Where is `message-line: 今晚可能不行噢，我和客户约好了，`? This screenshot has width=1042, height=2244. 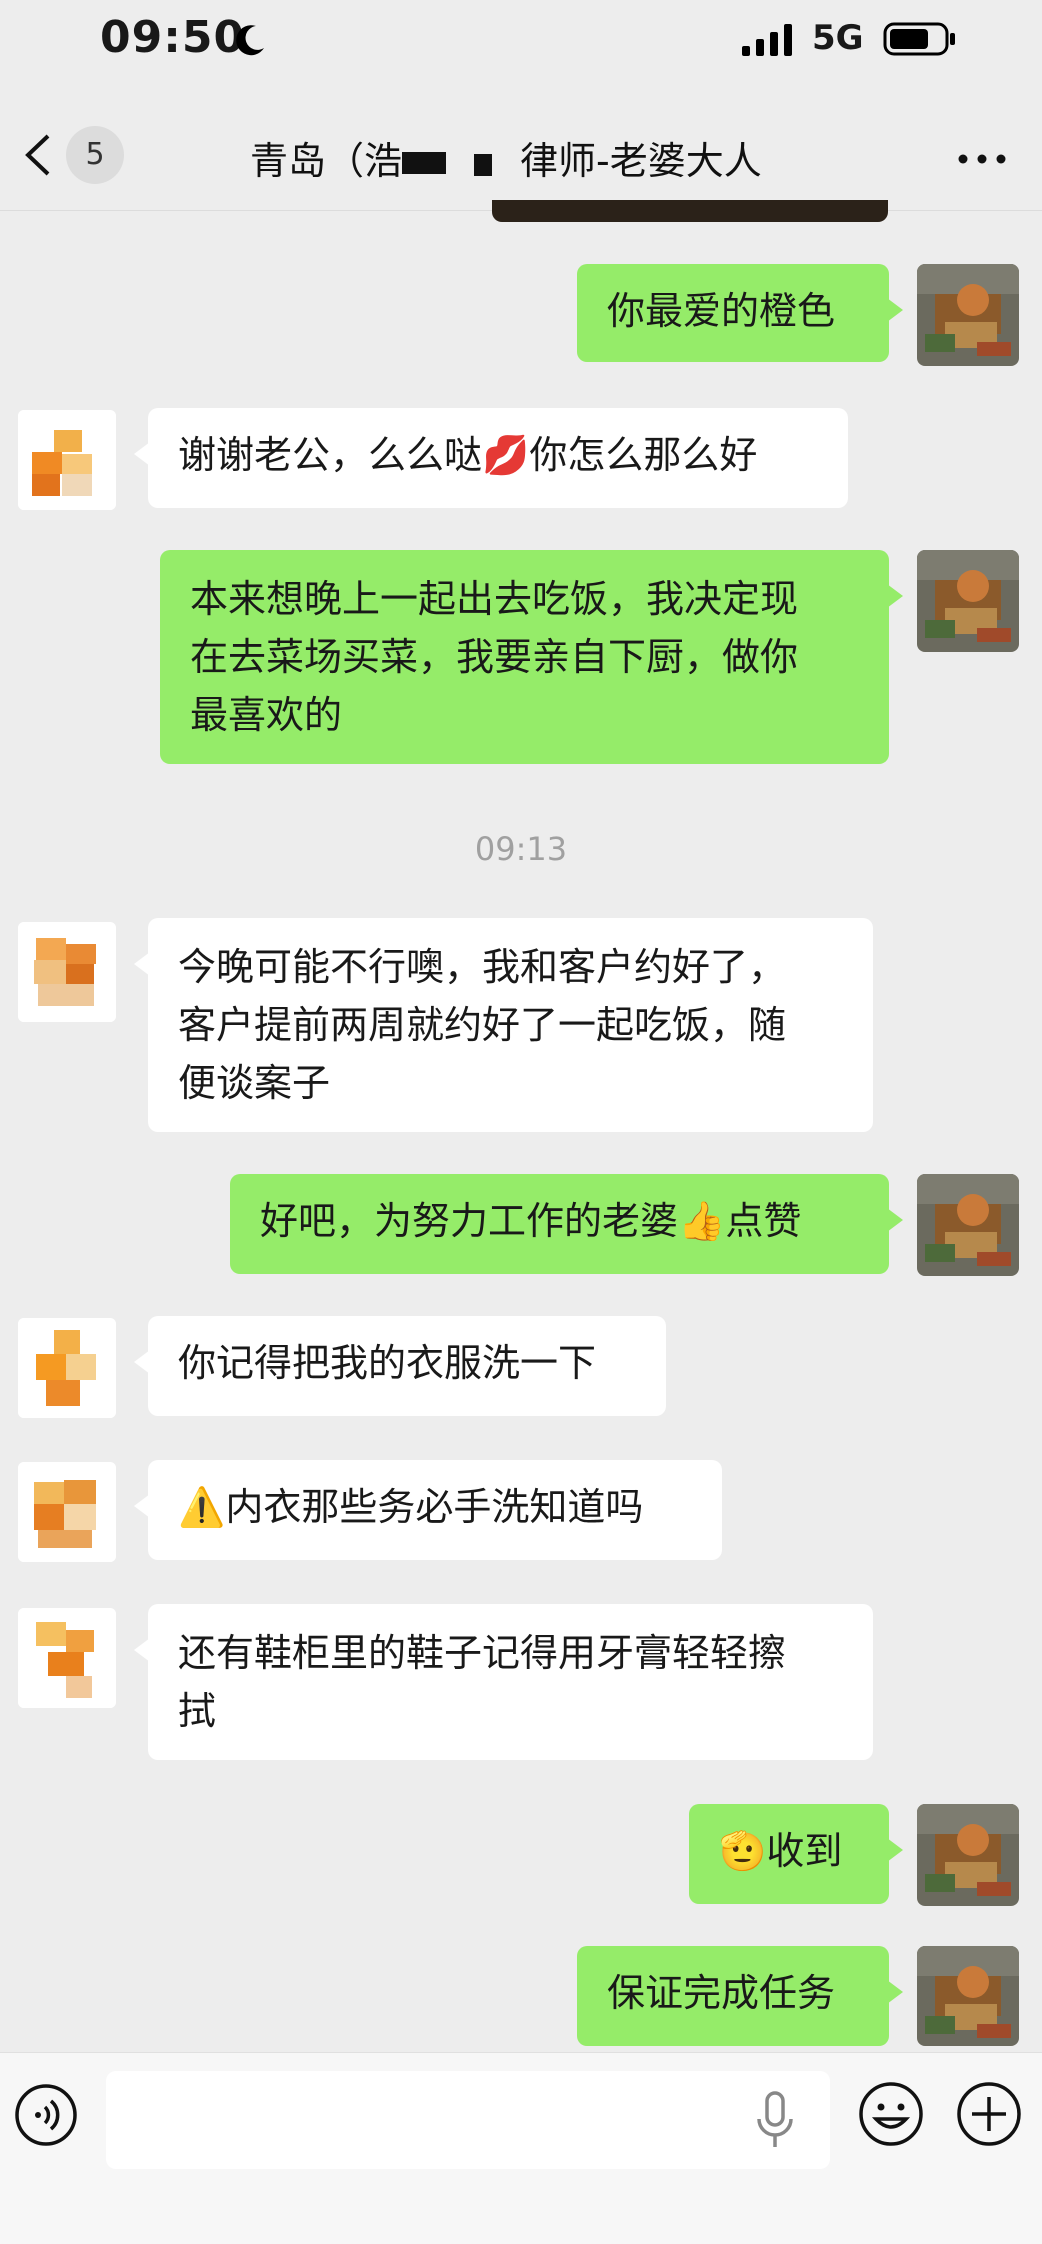 message-line: 今晚可能不行噢，我和客户约好了， is located at coordinates (482, 967).